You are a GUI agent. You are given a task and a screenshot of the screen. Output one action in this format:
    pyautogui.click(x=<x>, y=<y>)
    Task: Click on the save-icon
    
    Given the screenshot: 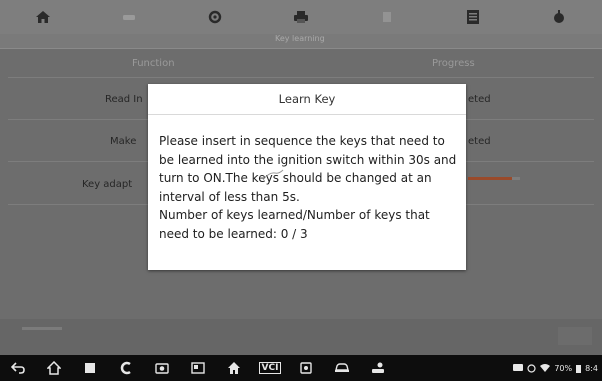 What is the action you would take?
    pyautogui.click(x=473, y=17)
    